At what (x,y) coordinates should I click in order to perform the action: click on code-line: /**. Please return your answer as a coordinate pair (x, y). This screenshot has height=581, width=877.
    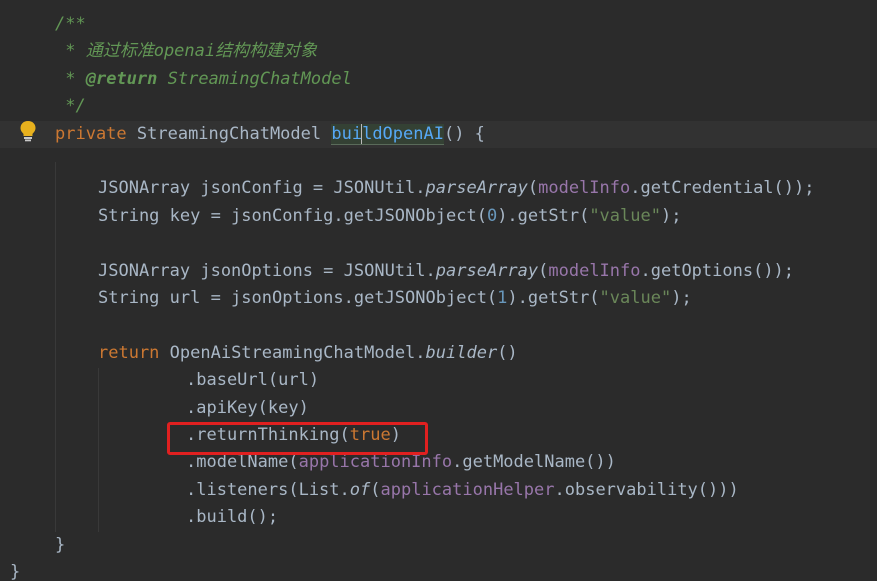
    Looking at the image, I should click on (438, 24).